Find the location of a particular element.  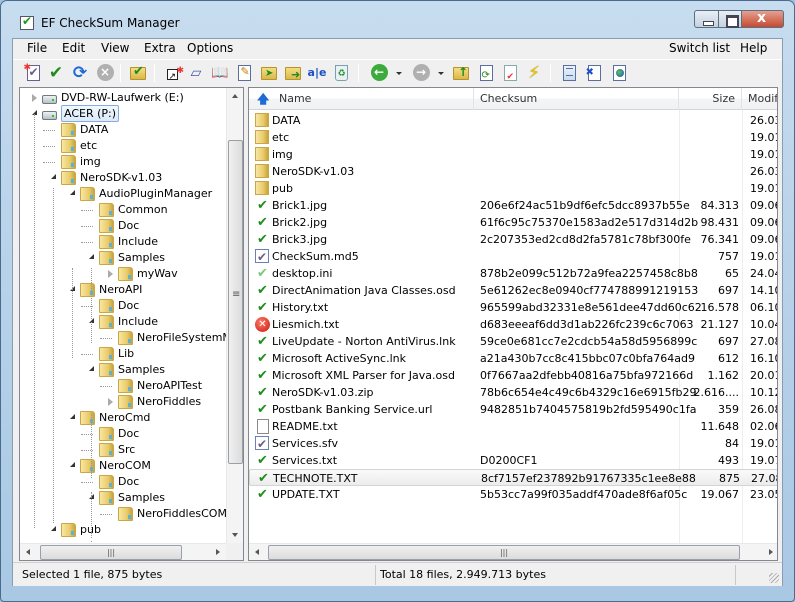

list-horizontal-scrollbar: ||| is located at coordinates (513, 551).